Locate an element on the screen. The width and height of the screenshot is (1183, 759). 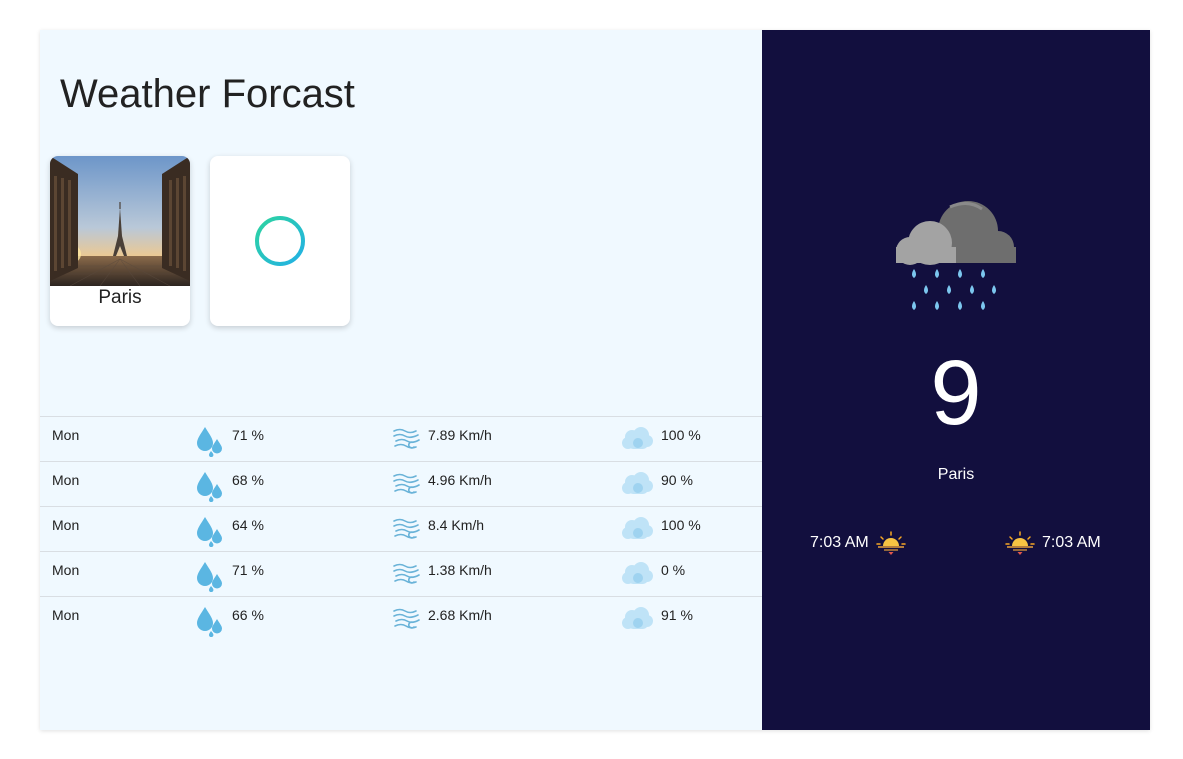
sunrise-label: 7:03 AM is located at coordinates (839, 542).